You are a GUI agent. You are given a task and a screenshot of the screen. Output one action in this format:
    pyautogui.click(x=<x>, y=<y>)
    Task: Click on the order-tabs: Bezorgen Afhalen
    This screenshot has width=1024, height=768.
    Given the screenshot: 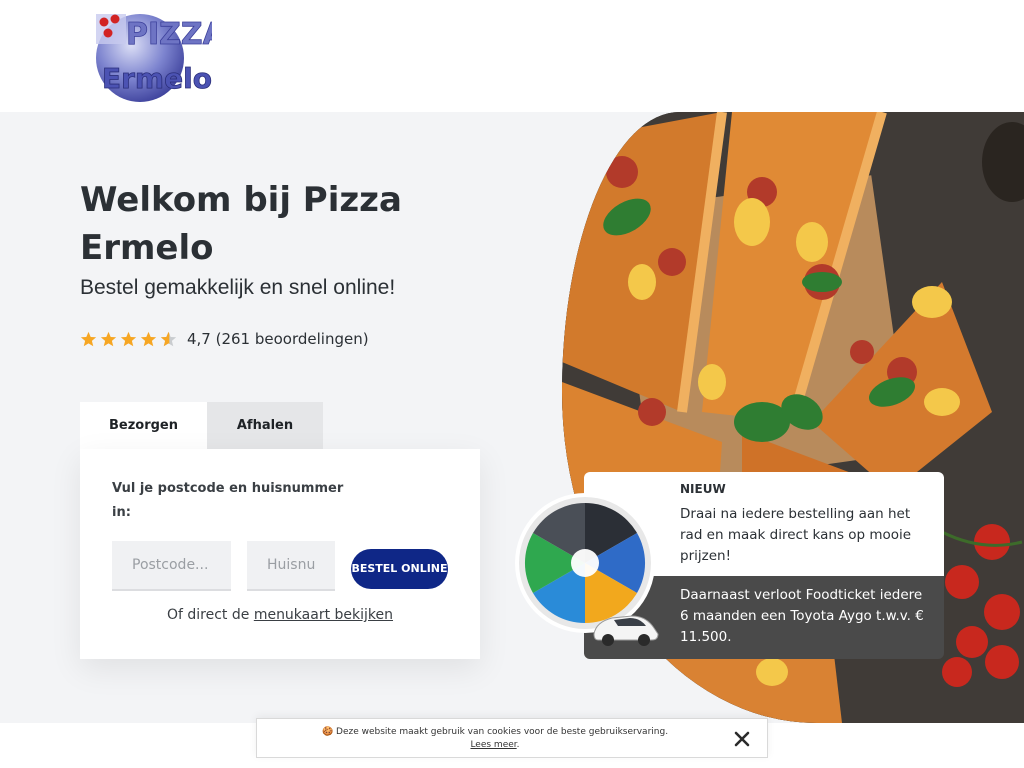 What is the action you would take?
    pyautogui.click(x=201, y=425)
    